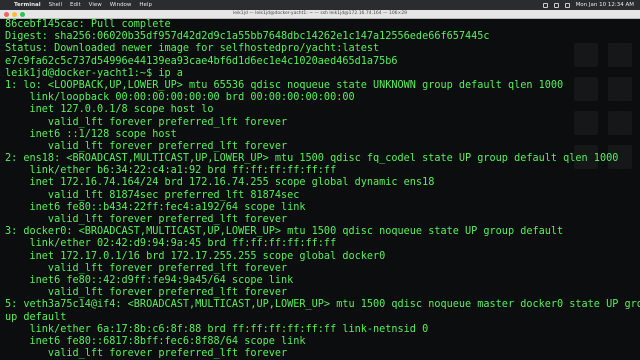 The width and height of the screenshot is (640, 360). Describe the element at coordinates (605, 5) in the screenshot. I see `menu-clock: Mon Jan 10 12:34 AM` at that location.